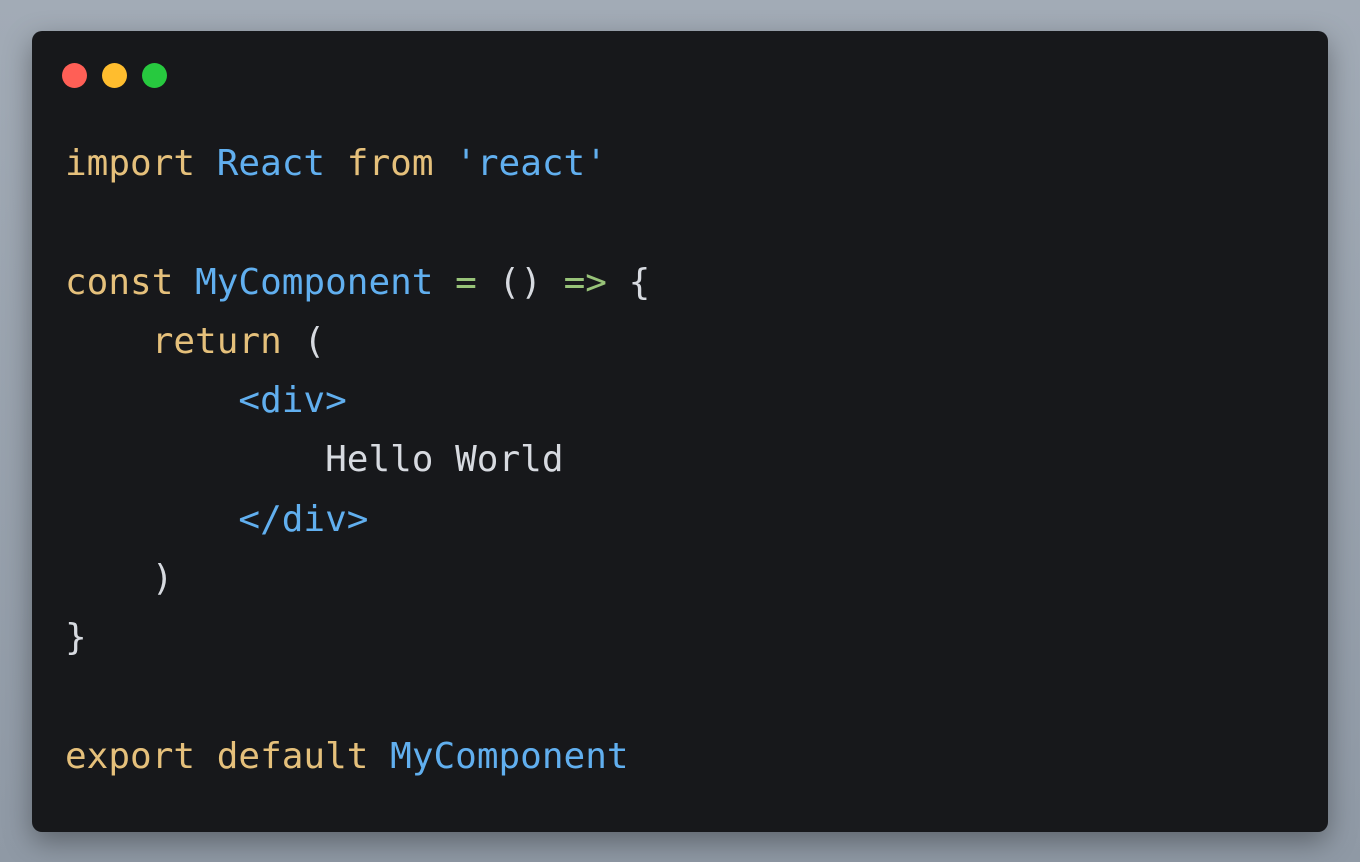 The width and height of the screenshot is (1360, 862). I want to click on string-react: 'react', so click(531, 163).